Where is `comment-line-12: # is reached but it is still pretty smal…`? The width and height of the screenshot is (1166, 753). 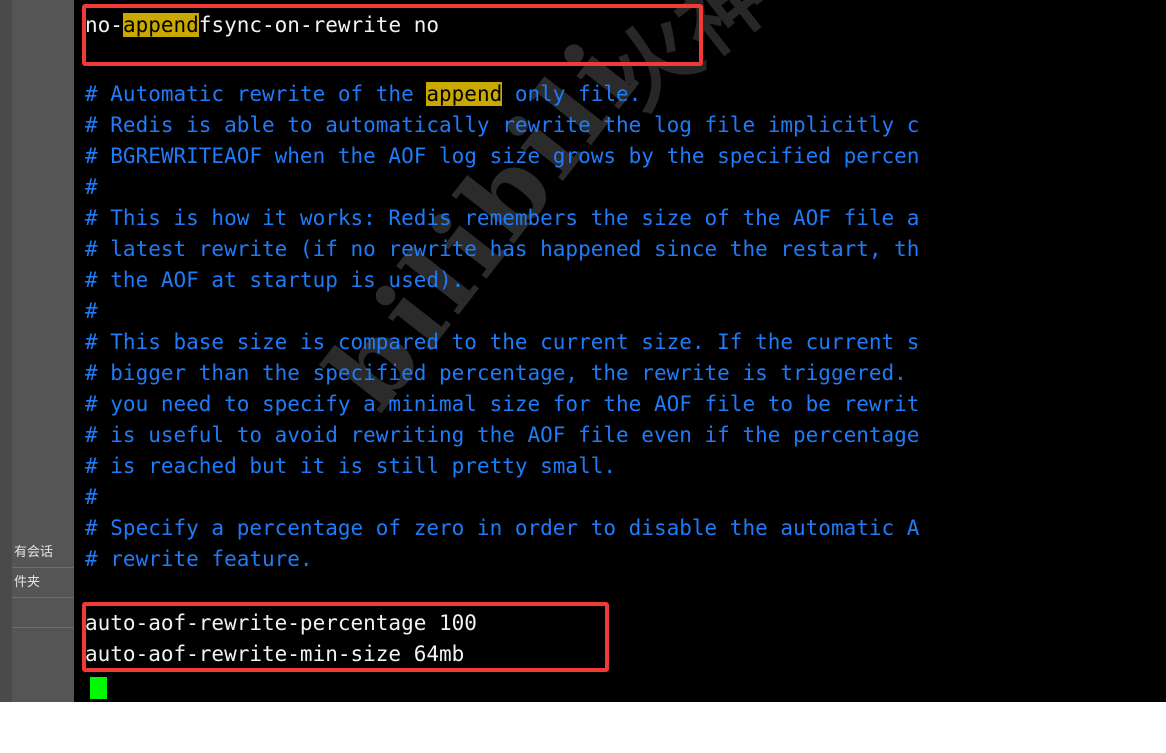
comment-line-12: # is reached but it is still pretty smal… is located at coordinates (351, 466).